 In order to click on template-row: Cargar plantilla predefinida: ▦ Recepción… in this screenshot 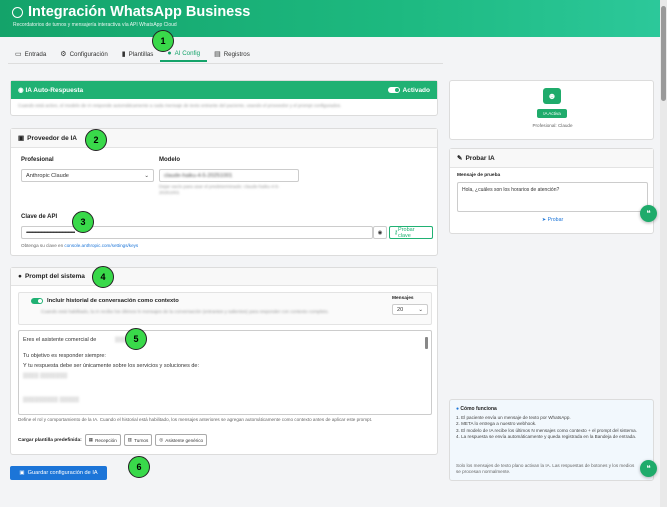, I will do `click(113, 440)`.